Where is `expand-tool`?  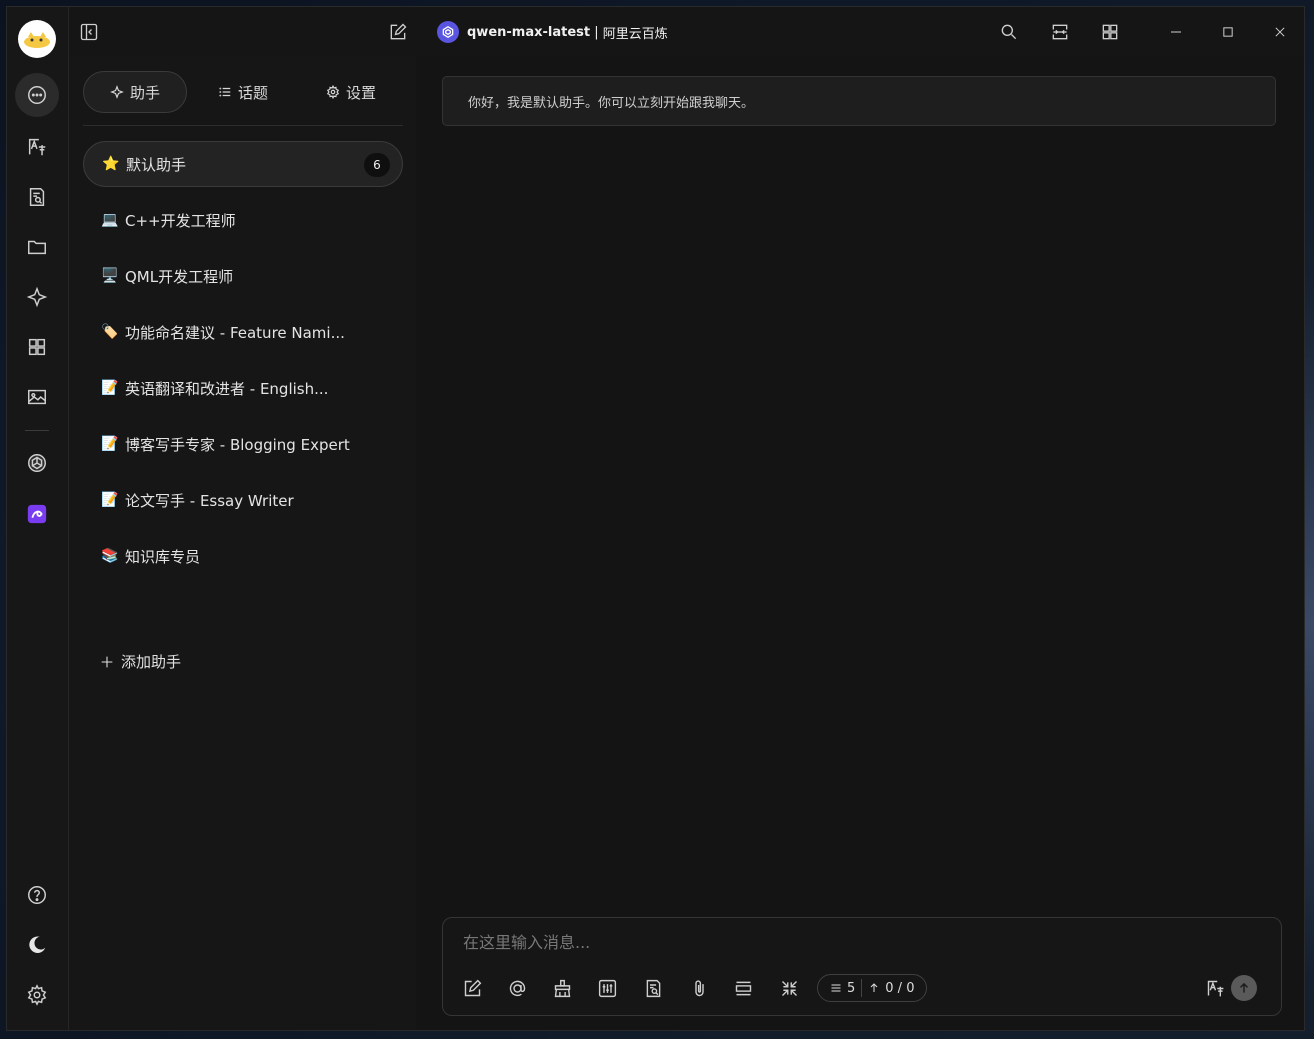 expand-tool is located at coordinates (789, 988).